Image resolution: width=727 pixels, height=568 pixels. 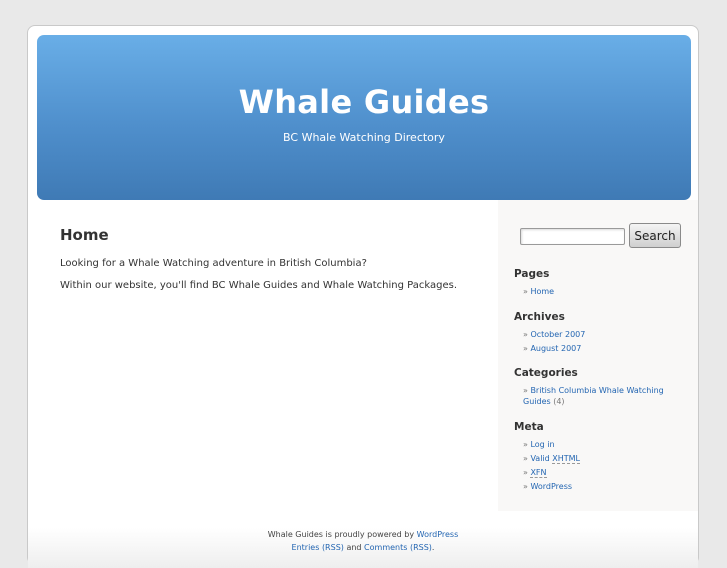 I want to click on list-item: October 2007, so click(x=603, y=334).